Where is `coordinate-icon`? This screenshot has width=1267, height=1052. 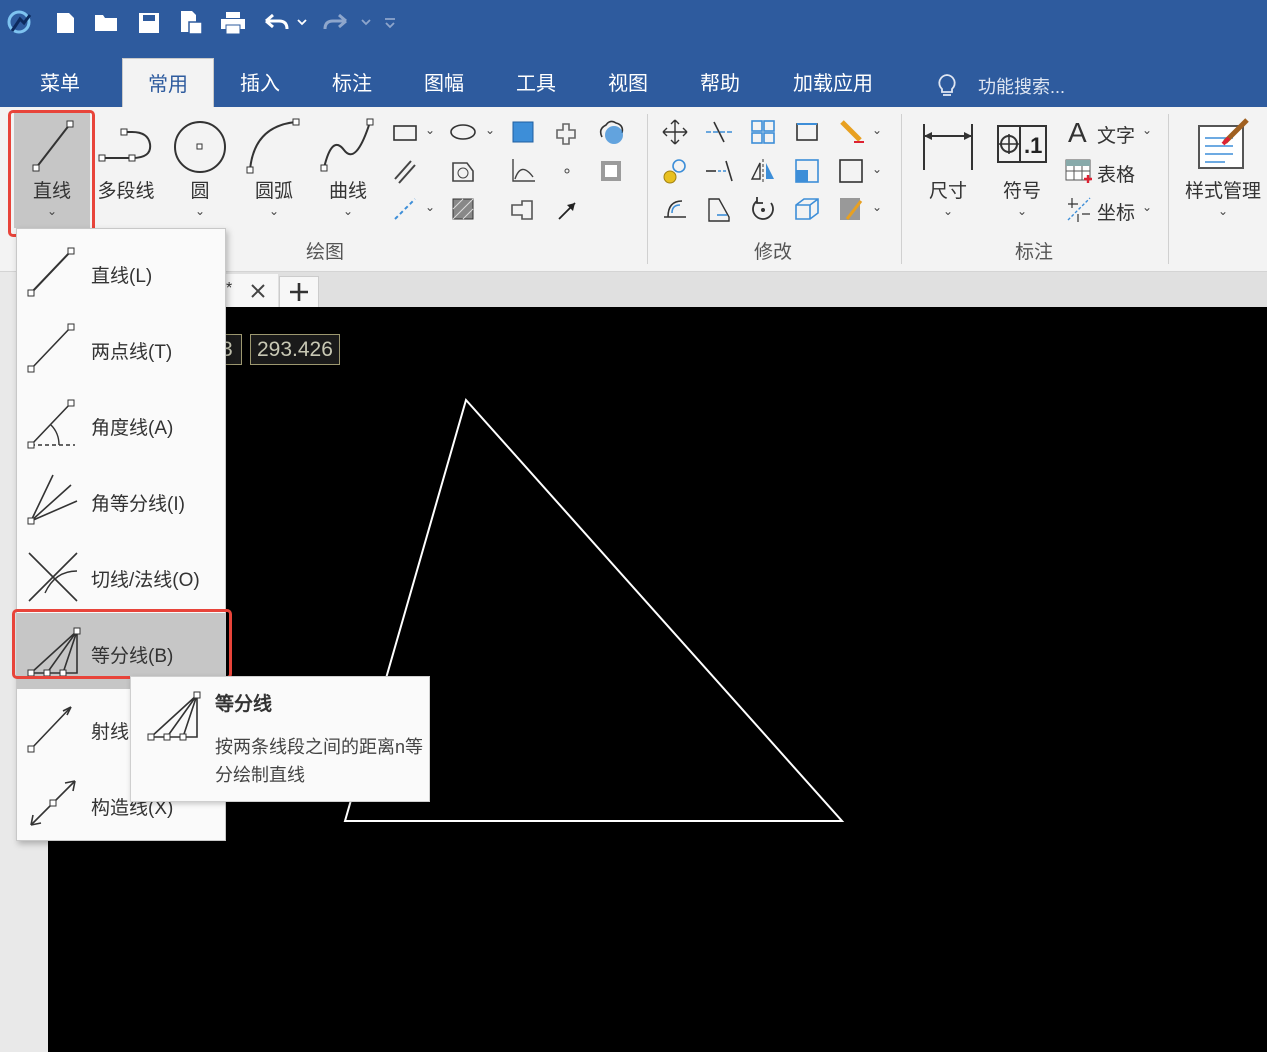
coordinate-icon is located at coordinates (1079, 209).